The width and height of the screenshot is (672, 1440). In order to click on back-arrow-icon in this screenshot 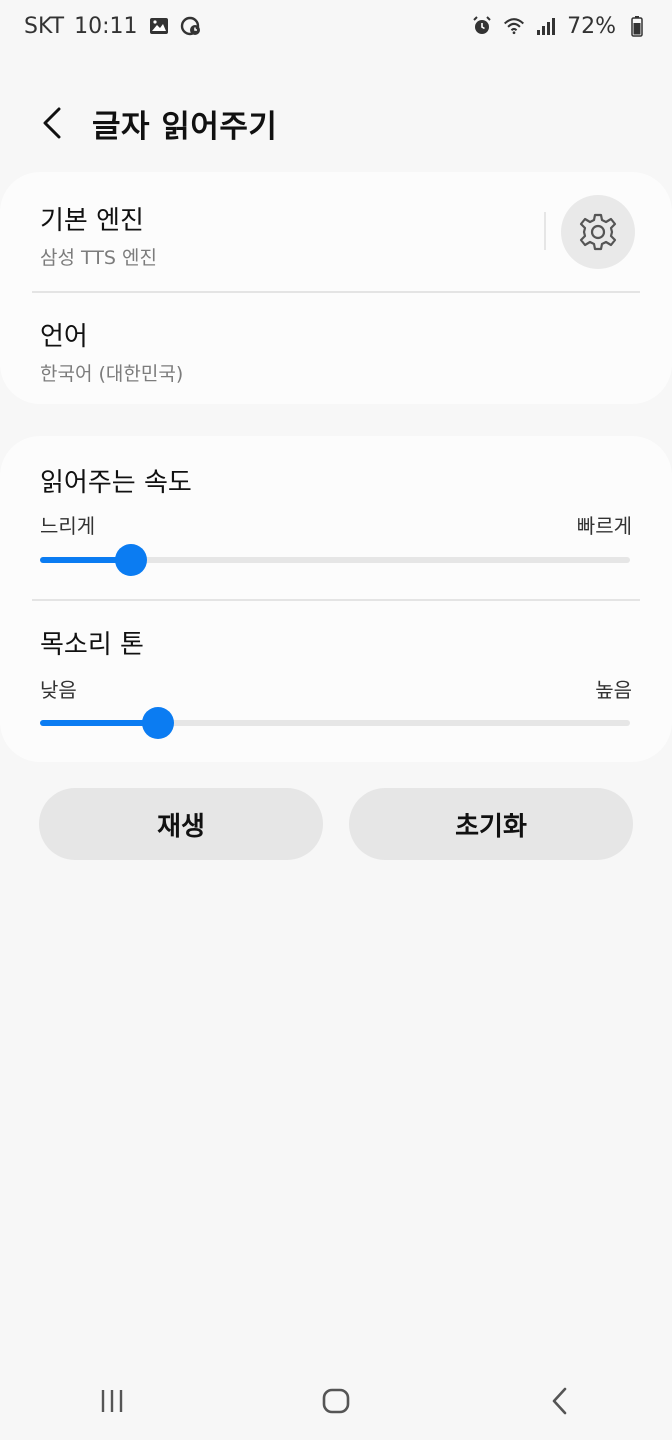, I will do `click(52, 123)`.